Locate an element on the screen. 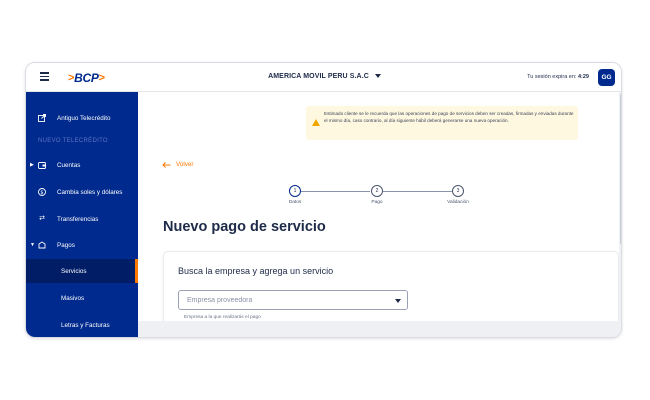 The width and height of the screenshot is (650, 400). sidebar-item-transferencias: ⇄ Transferencias is located at coordinates (82, 219).